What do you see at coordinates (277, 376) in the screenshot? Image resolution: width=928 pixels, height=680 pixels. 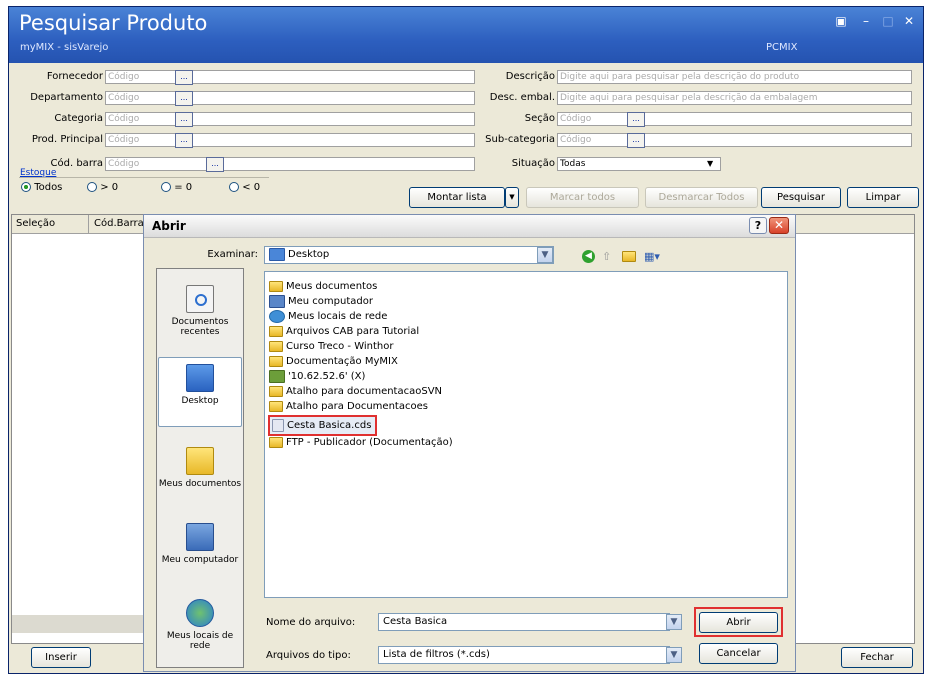 I see `network-drive-icon` at bounding box center [277, 376].